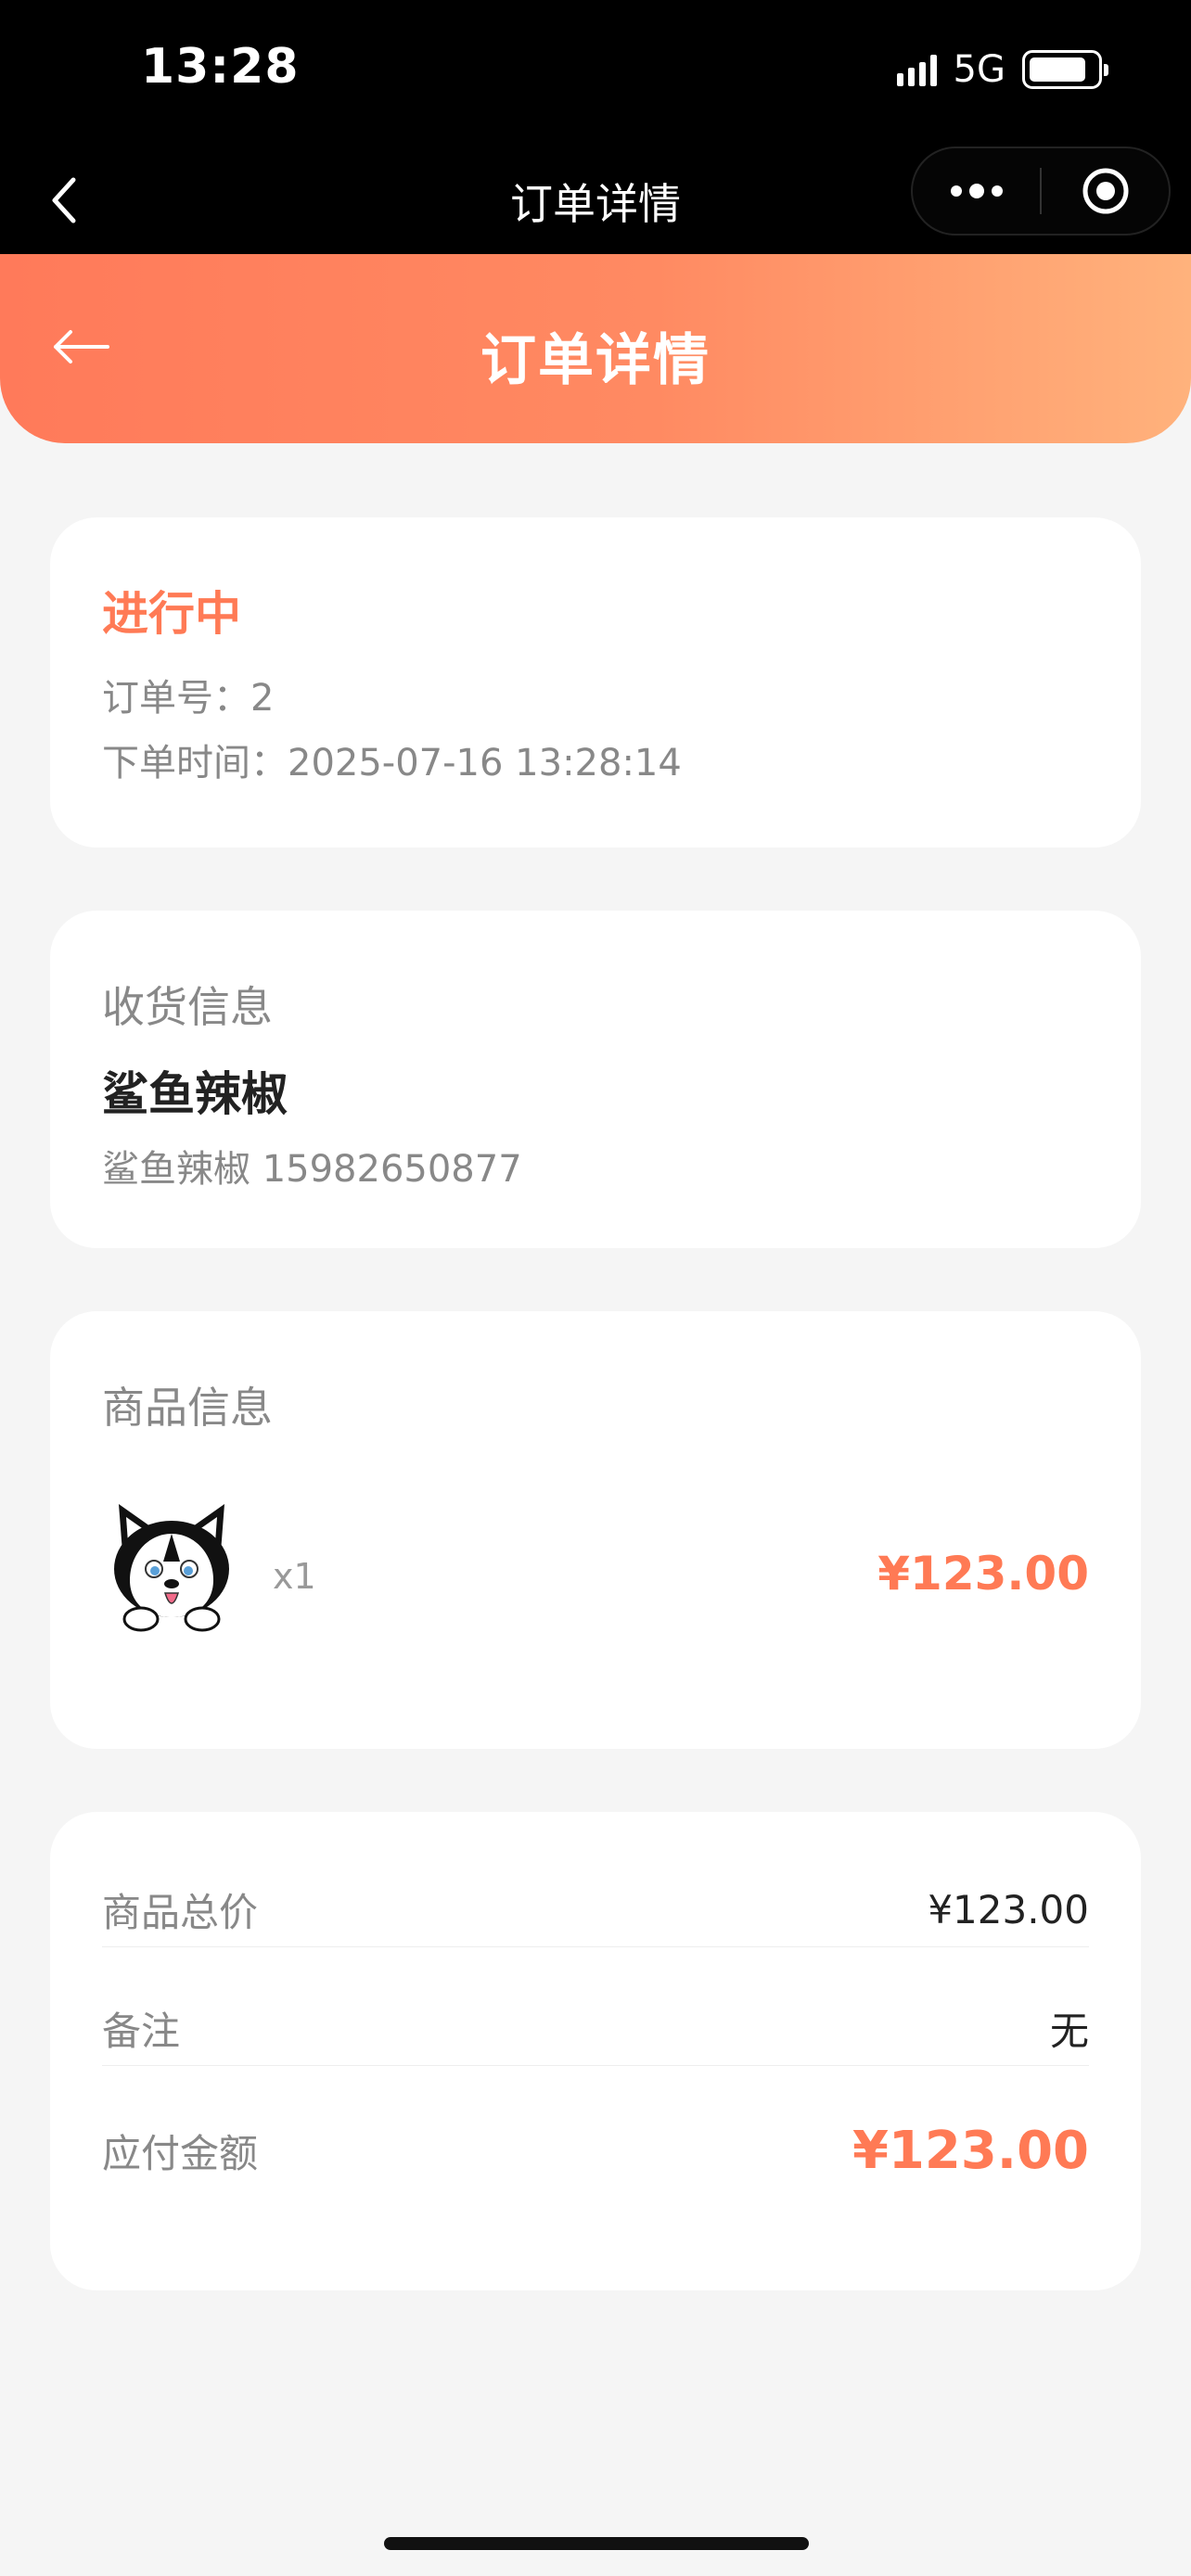  I want to click on payable-value: ¥123.00, so click(970, 2151).